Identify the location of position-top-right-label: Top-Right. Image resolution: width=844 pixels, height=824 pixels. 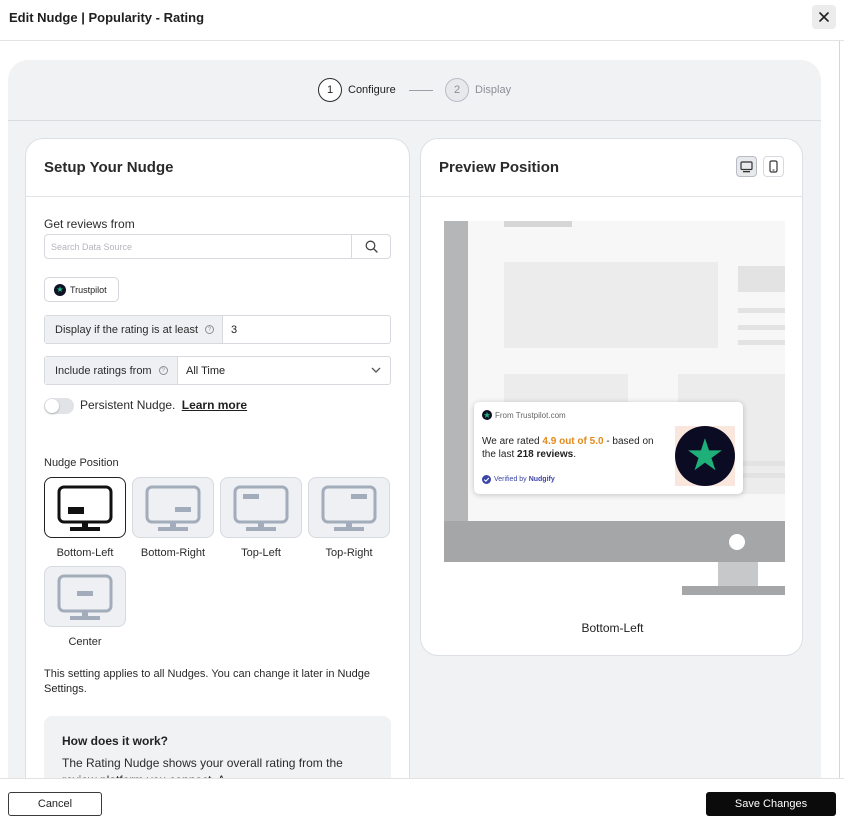
(349, 553).